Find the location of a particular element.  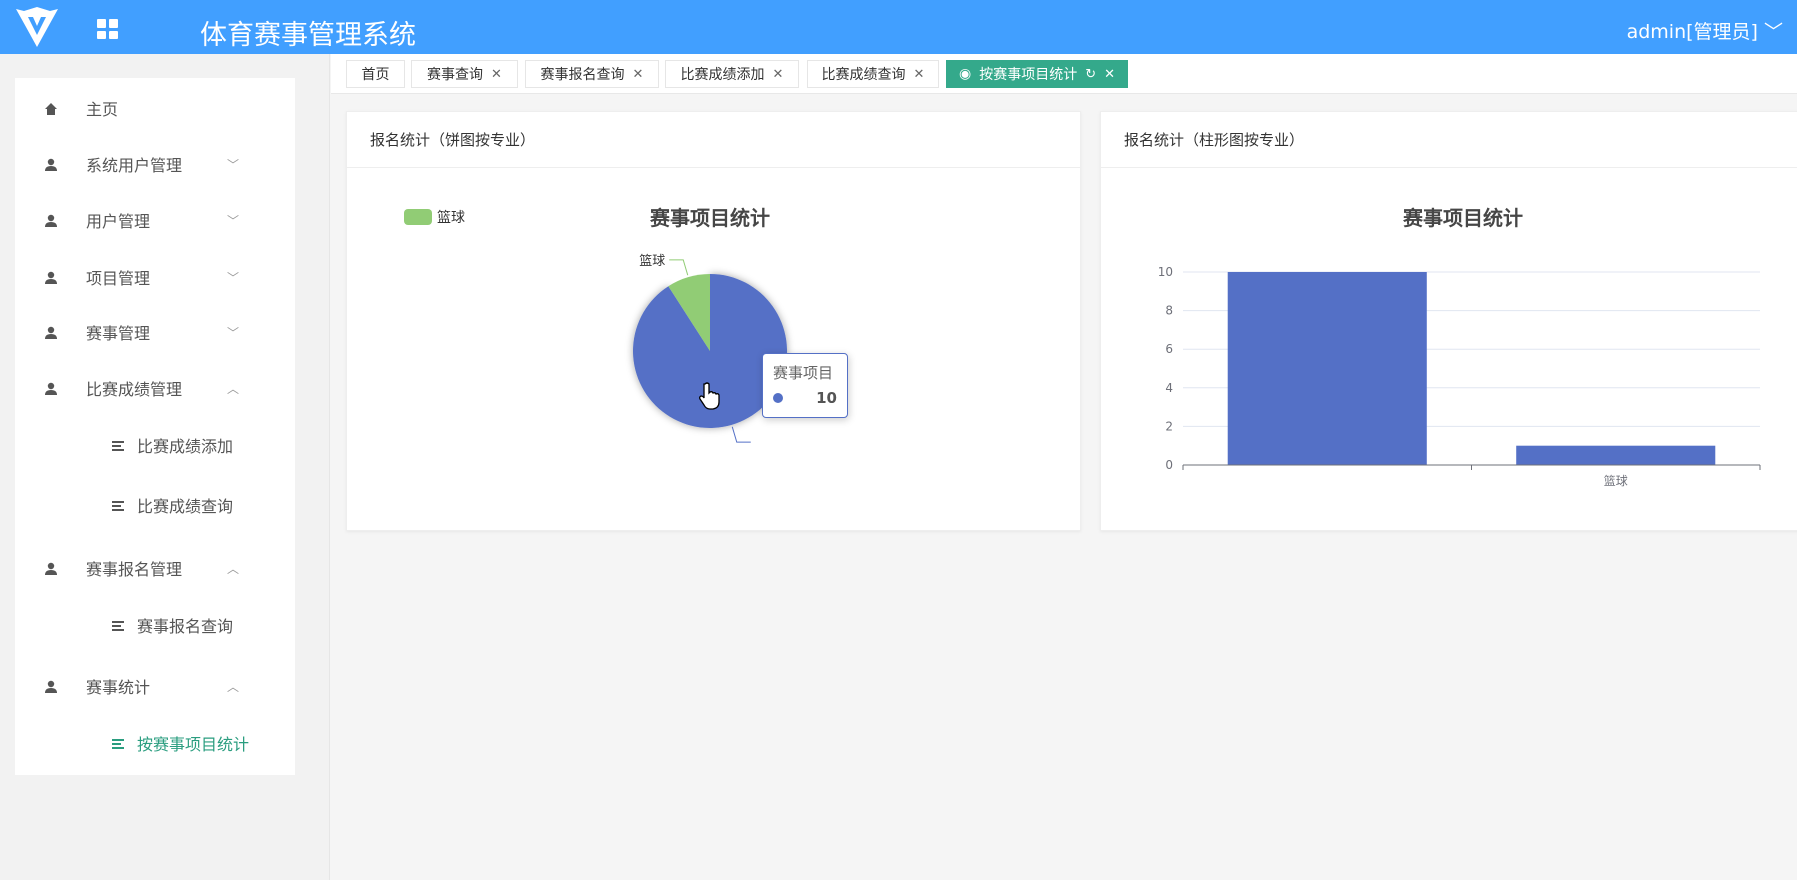

x-tick-label: 篮球 is located at coordinates (1616, 480).